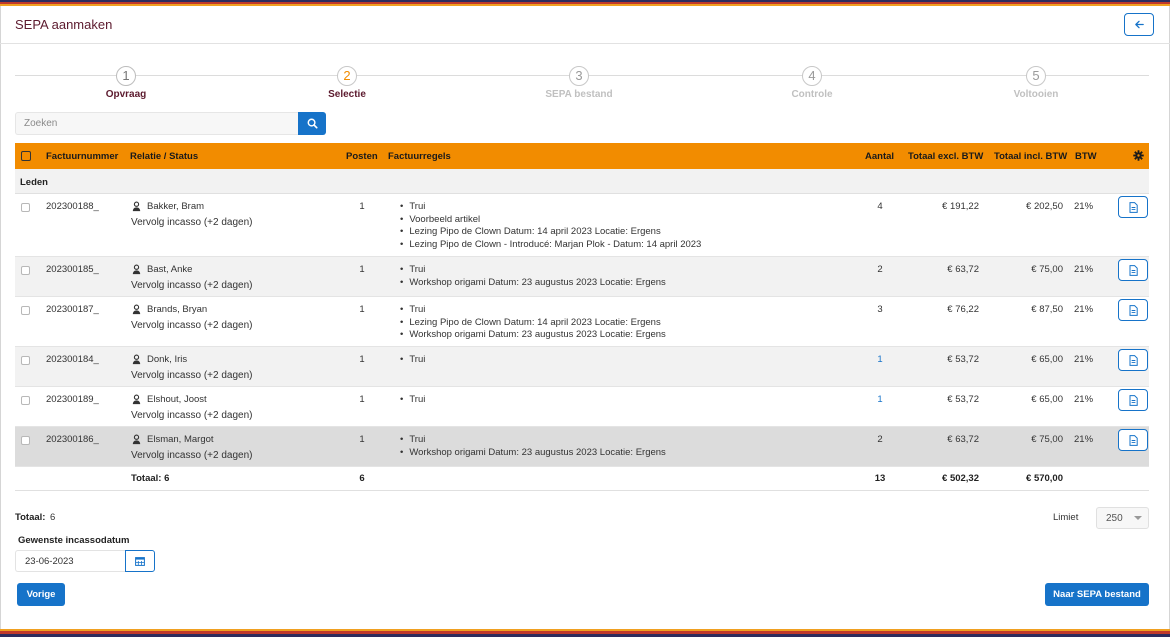  I want to click on relation-name: Elsman, Margot, so click(180, 439).